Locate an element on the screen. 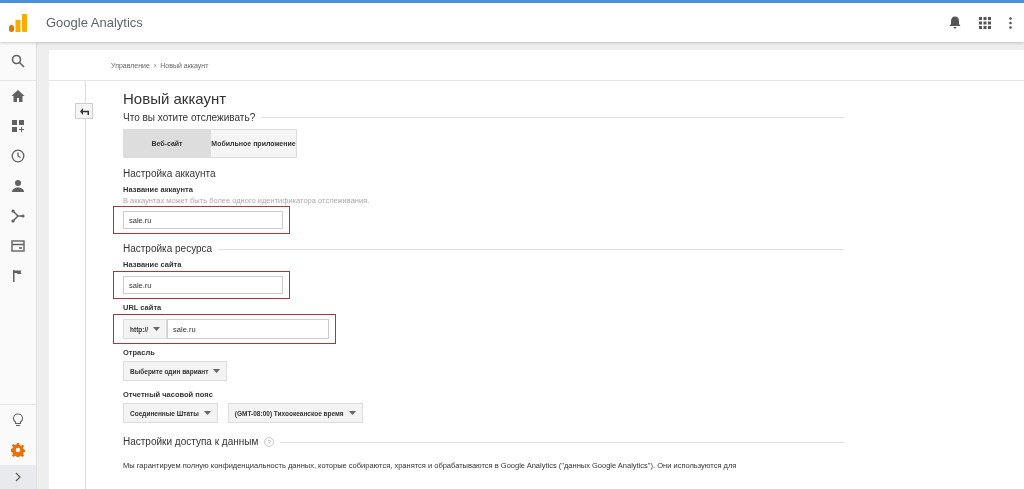  more-menu-icon is located at coordinates (1010, 22).